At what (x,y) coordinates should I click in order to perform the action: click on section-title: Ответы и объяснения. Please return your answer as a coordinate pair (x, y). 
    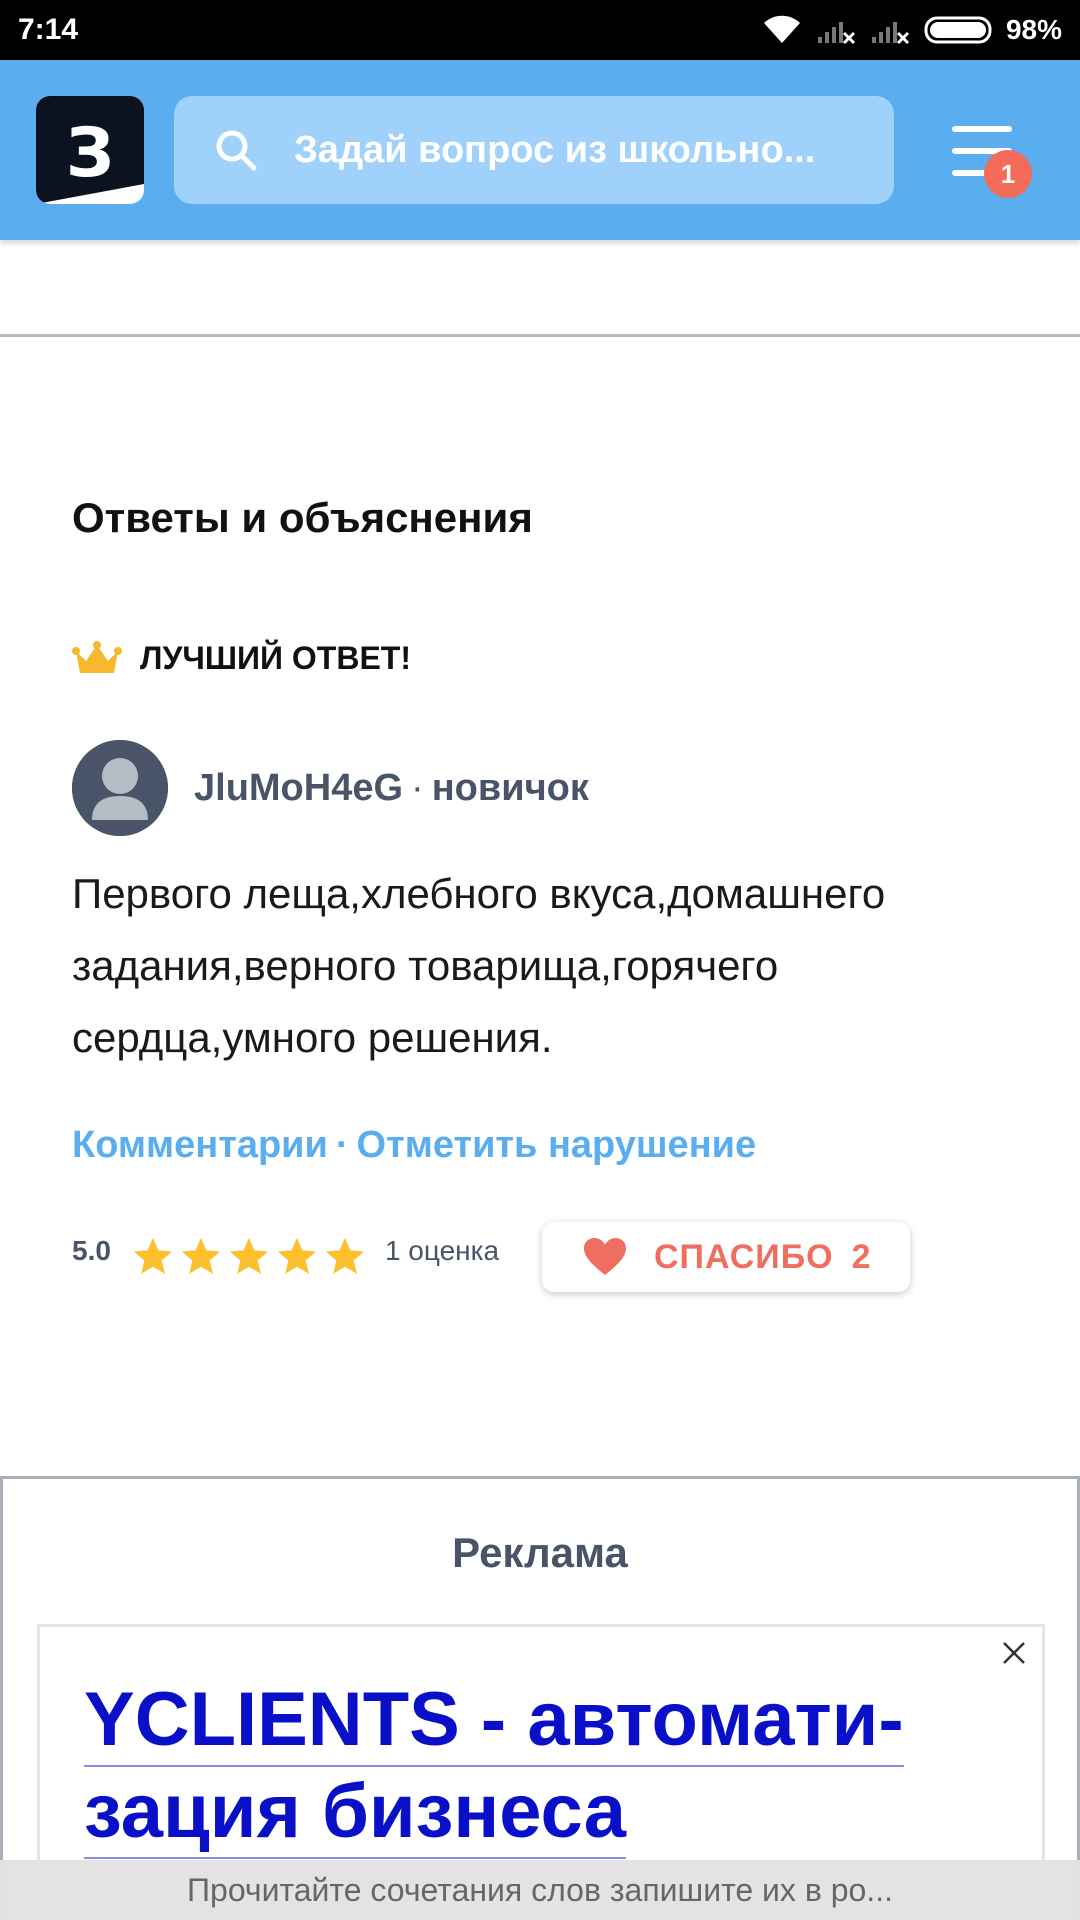
    Looking at the image, I should click on (302, 517).